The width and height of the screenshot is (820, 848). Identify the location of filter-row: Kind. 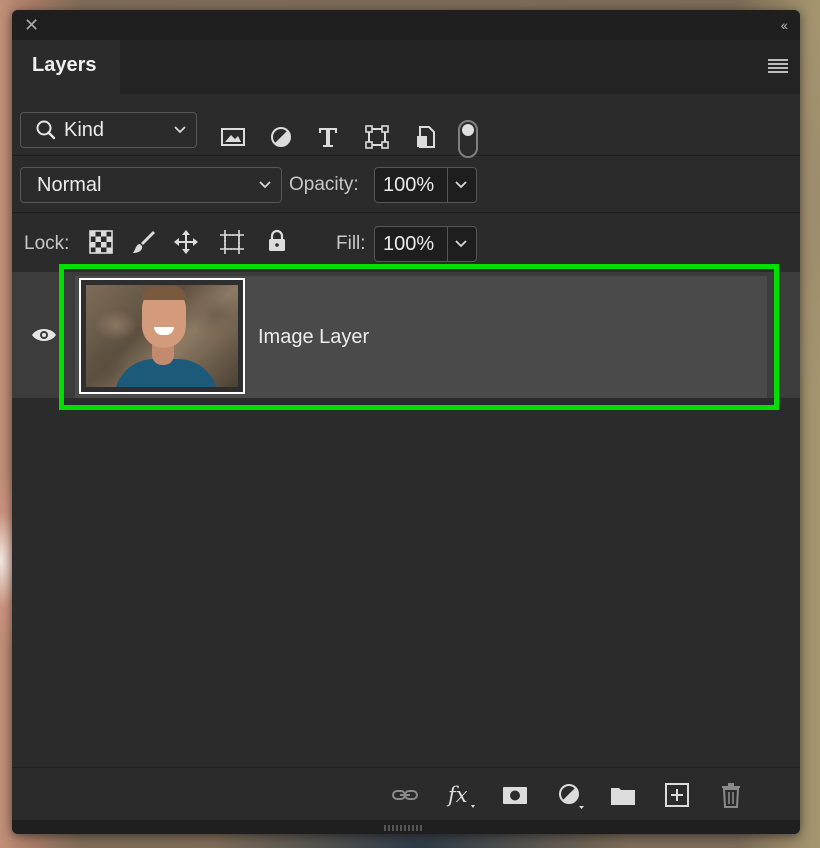
(406, 126).